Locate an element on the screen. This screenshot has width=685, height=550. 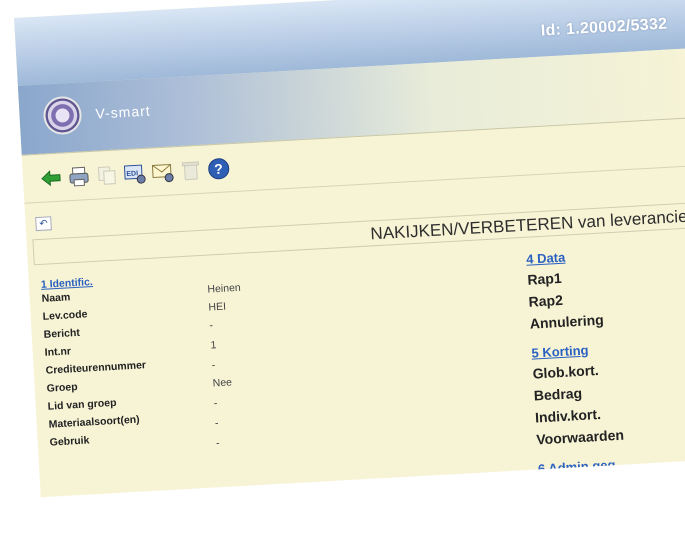
mail-icon is located at coordinates (162, 171).